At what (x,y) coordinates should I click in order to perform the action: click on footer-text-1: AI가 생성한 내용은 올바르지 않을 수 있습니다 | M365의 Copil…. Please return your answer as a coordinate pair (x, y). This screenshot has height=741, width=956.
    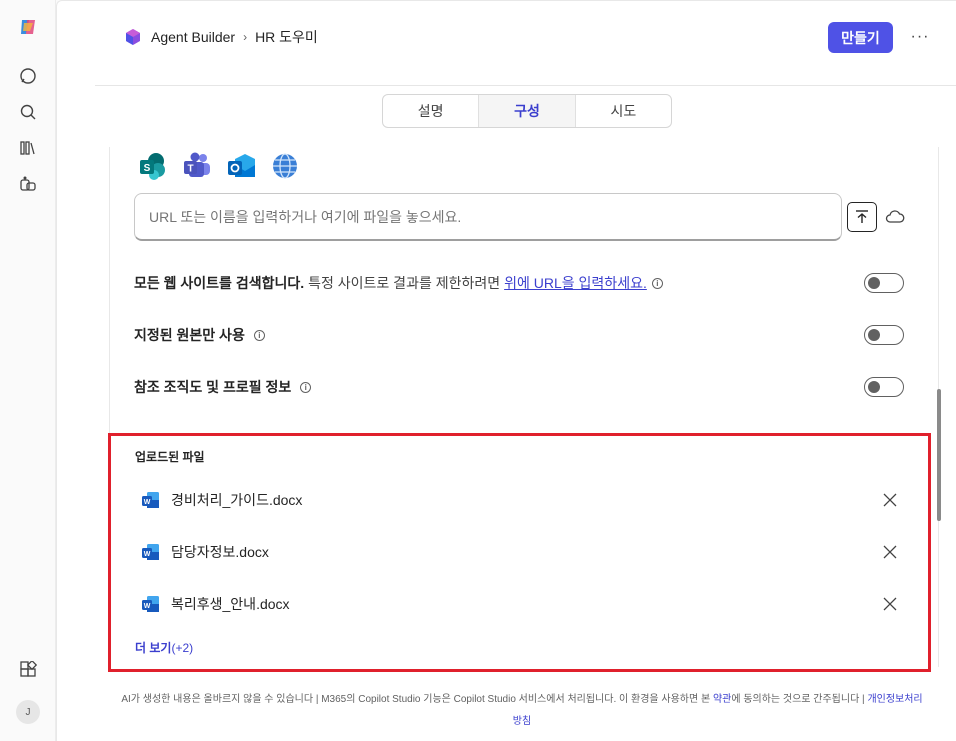
    Looking at the image, I should click on (417, 699).